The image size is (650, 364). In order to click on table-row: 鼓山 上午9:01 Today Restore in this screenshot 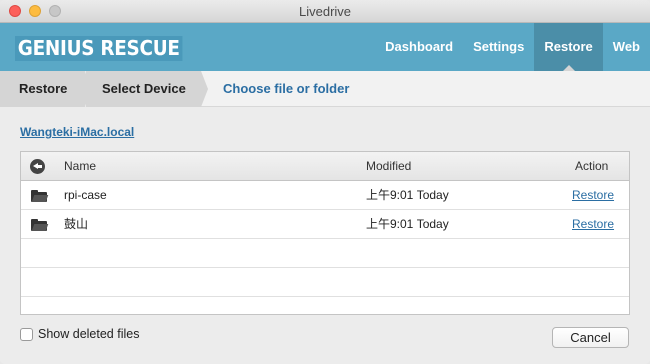, I will do `click(325, 224)`.